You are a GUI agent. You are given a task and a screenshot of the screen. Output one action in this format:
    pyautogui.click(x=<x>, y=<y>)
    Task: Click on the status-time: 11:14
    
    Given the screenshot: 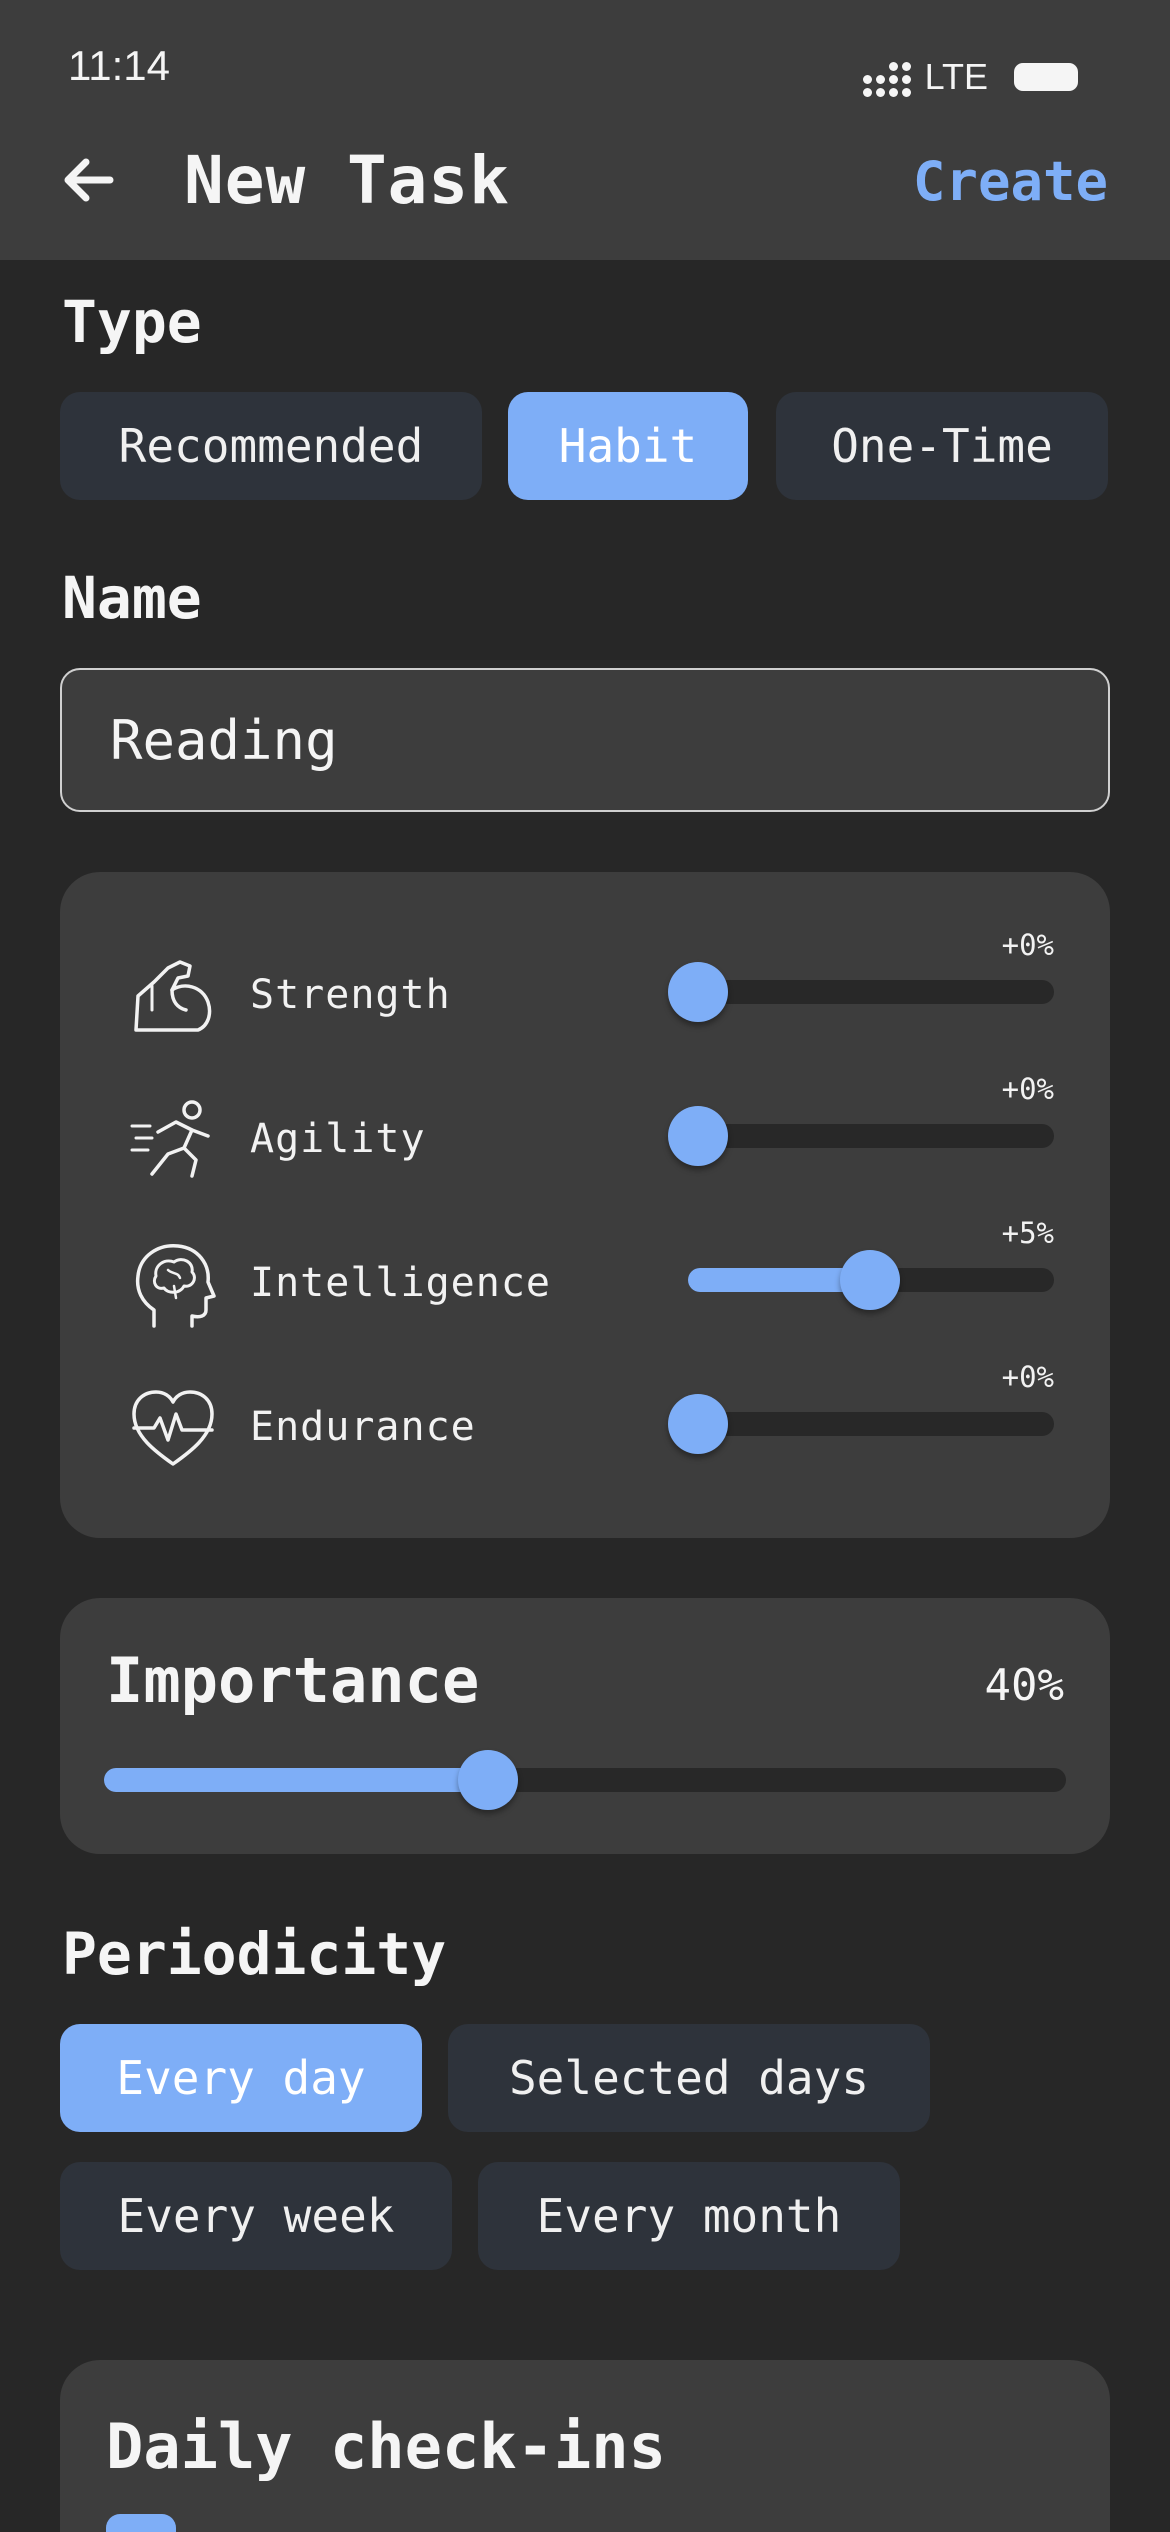 What is the action you would take?
    pyautogui.click(x=119, y=65)
    